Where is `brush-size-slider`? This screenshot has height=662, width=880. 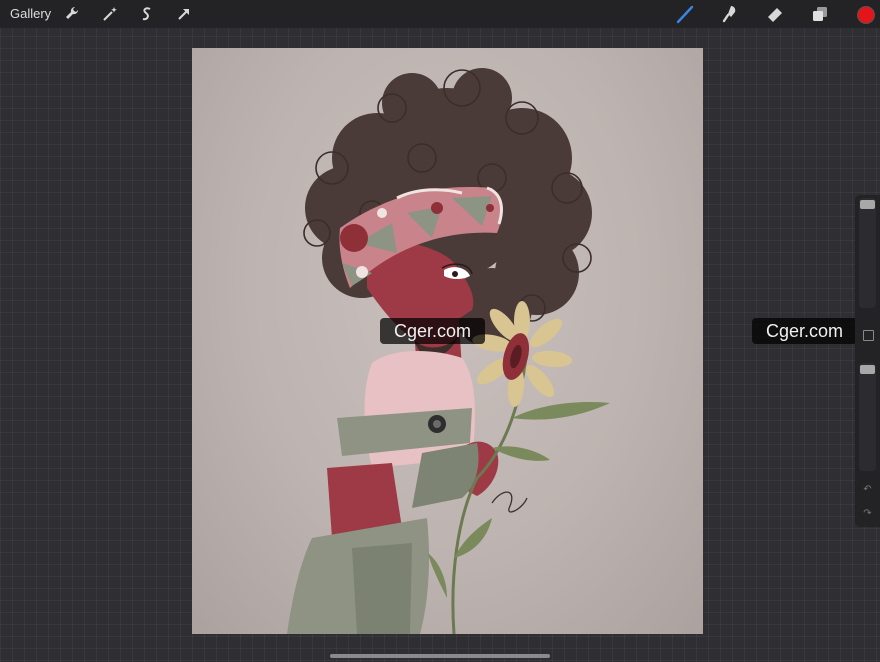 brush-size-slider is located at coordinates (867, 253).